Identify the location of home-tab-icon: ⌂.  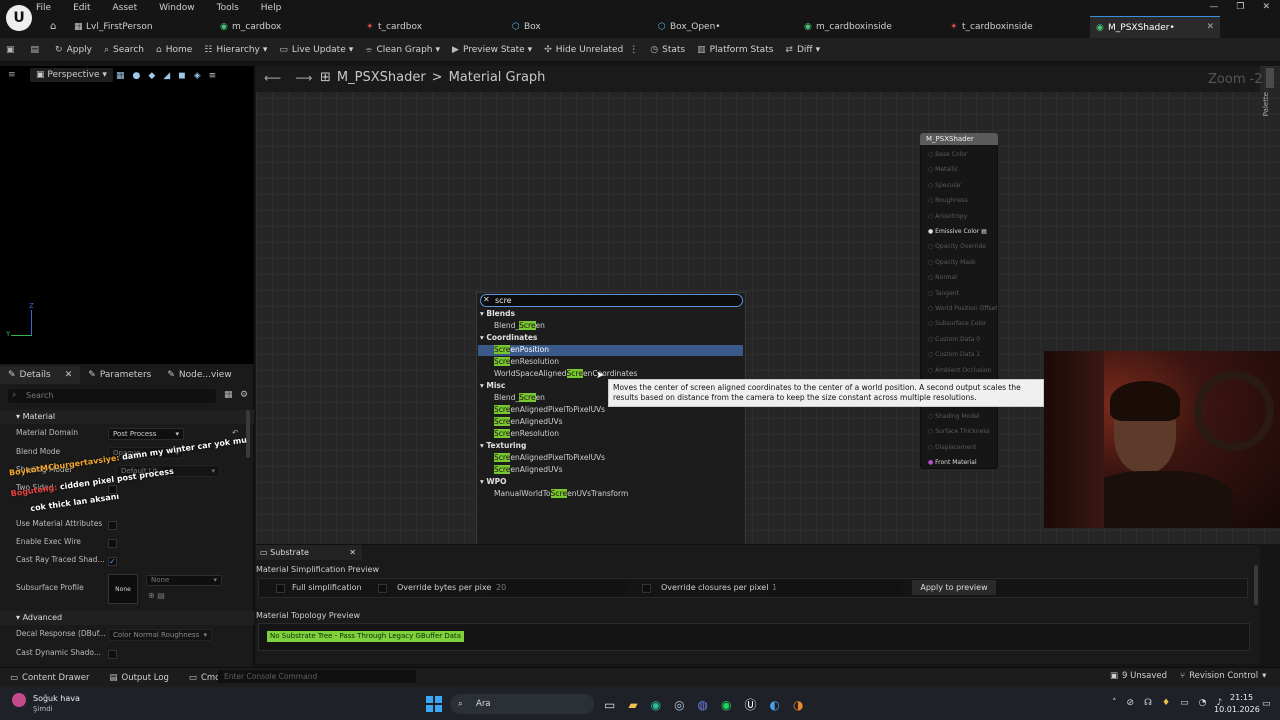
(53, 26).